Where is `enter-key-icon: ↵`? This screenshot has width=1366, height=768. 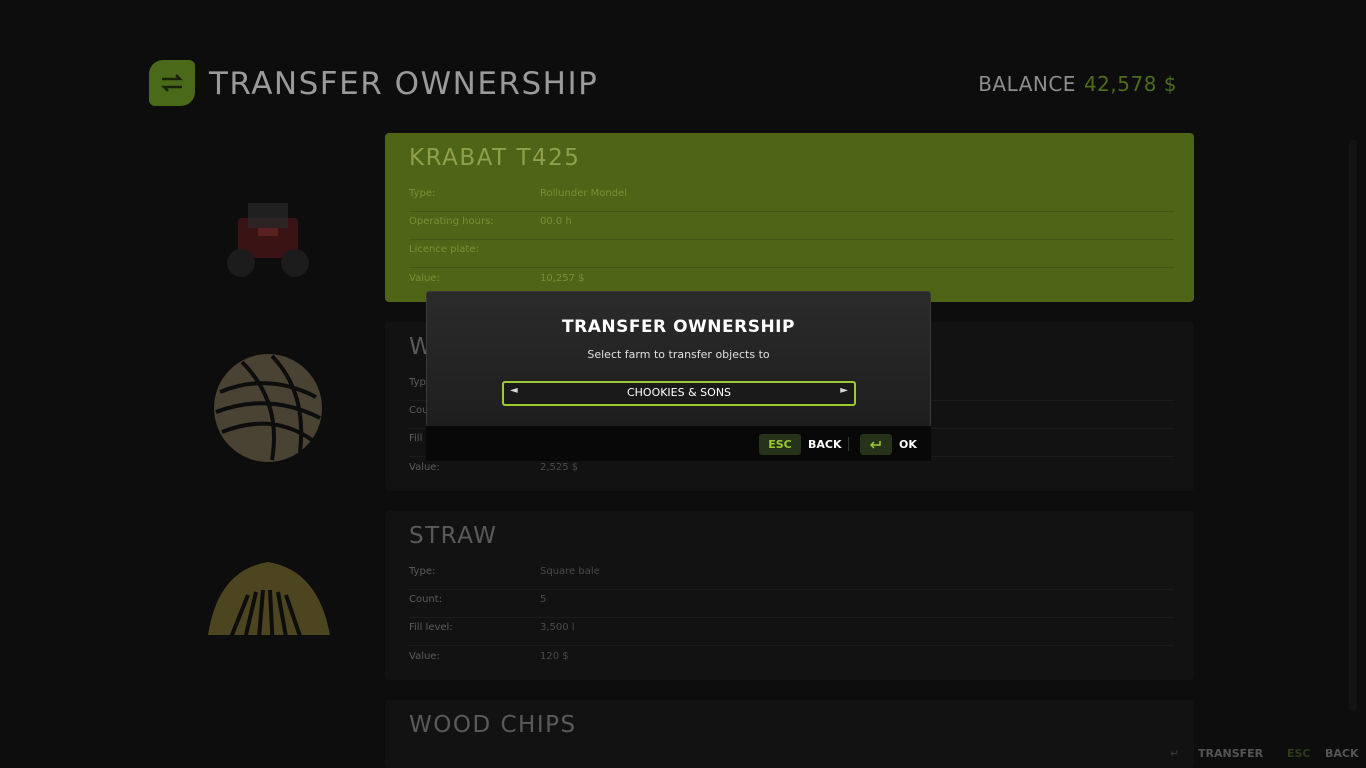
enter-key-icon: ↵ is located at coordinates (1175, 753).